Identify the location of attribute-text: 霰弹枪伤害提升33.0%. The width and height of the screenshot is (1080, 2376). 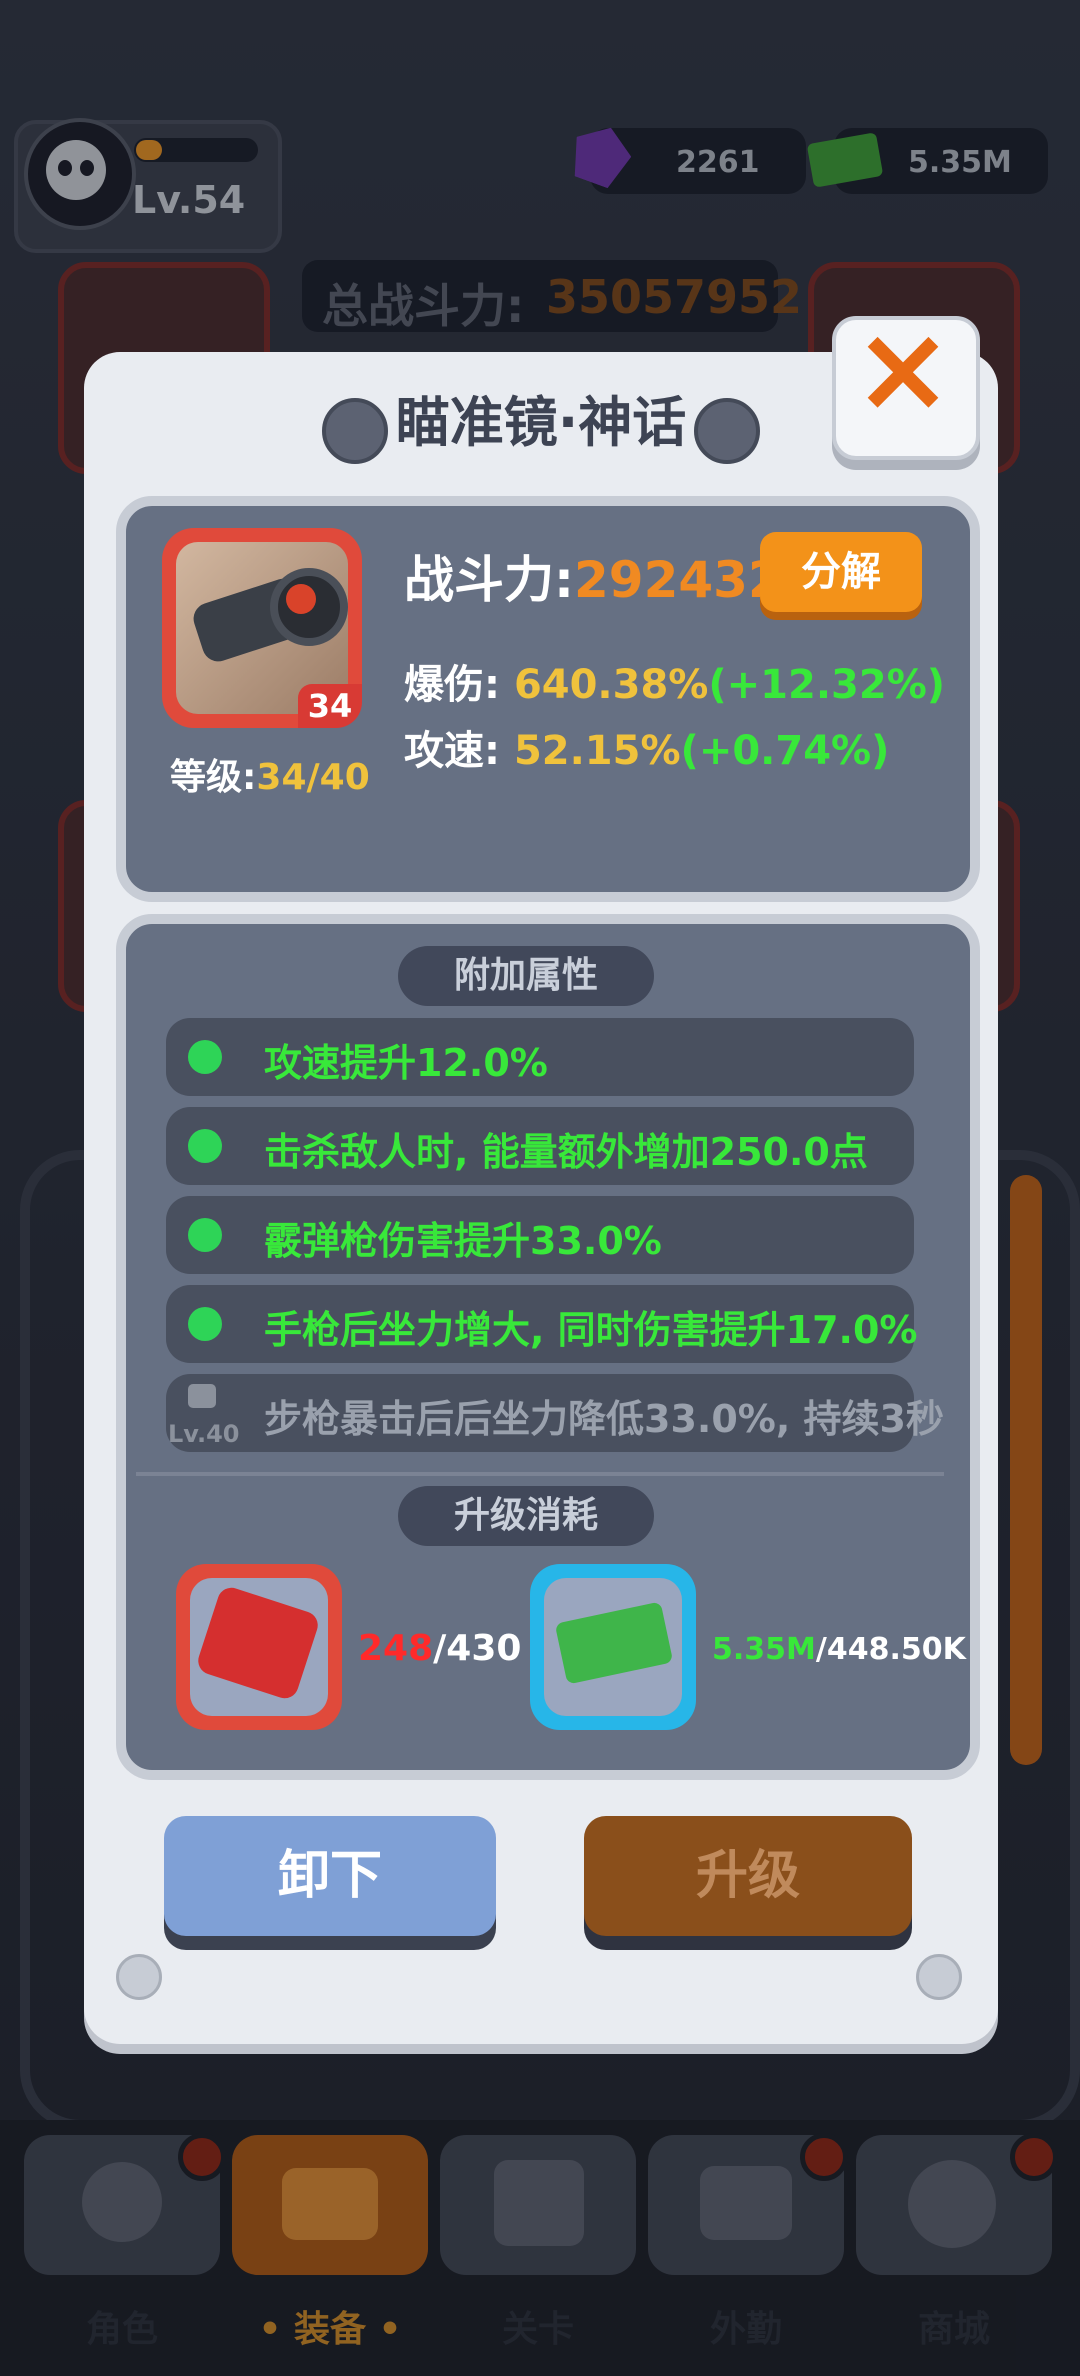
(463, 1241).